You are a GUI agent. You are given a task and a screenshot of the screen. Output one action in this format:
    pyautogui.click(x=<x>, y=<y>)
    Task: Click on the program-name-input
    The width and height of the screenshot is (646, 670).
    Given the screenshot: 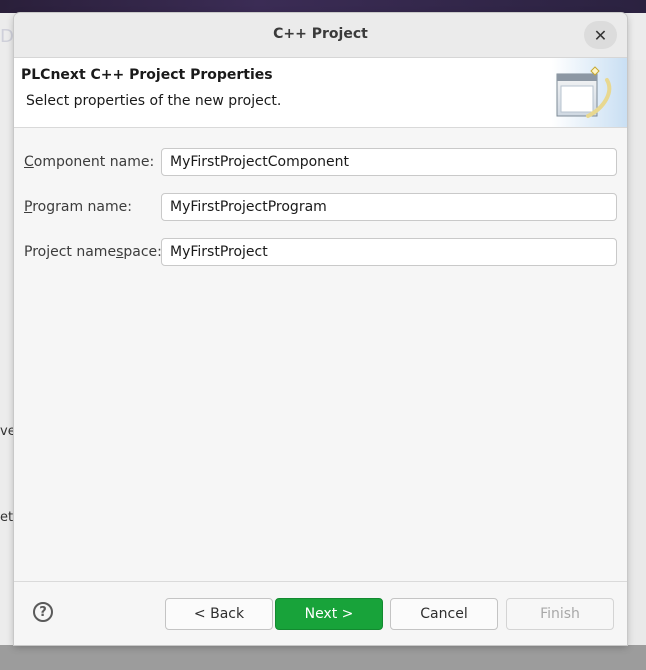 What is the action you would take?
    pyautogui.click(x=389, y=207)
    